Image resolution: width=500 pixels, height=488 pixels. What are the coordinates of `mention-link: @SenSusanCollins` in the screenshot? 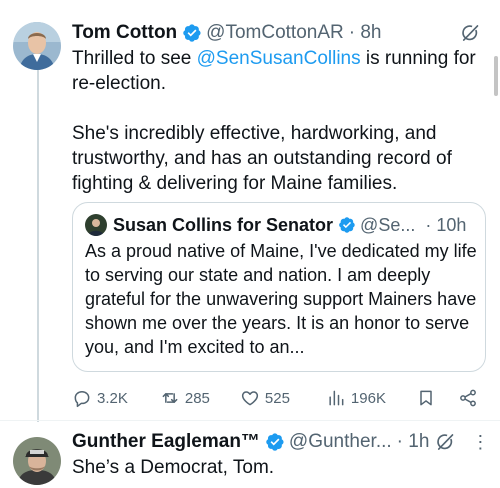 It's located at (279, 58).